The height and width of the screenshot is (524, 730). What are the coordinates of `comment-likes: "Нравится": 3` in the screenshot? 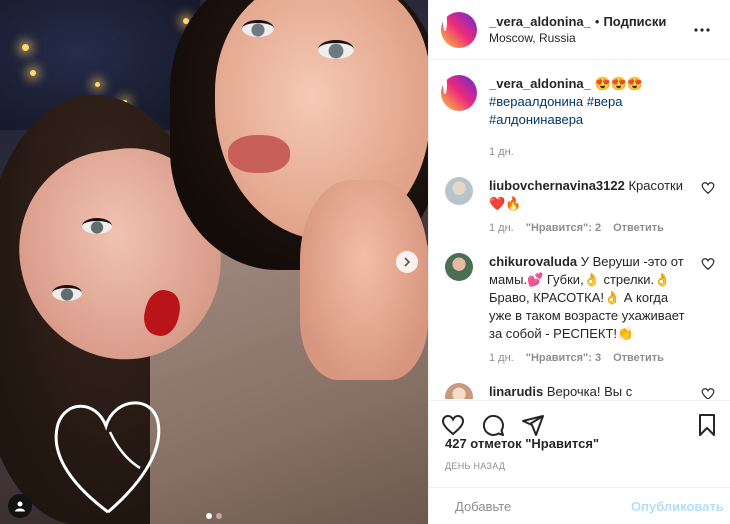 It's located at (563, 358).